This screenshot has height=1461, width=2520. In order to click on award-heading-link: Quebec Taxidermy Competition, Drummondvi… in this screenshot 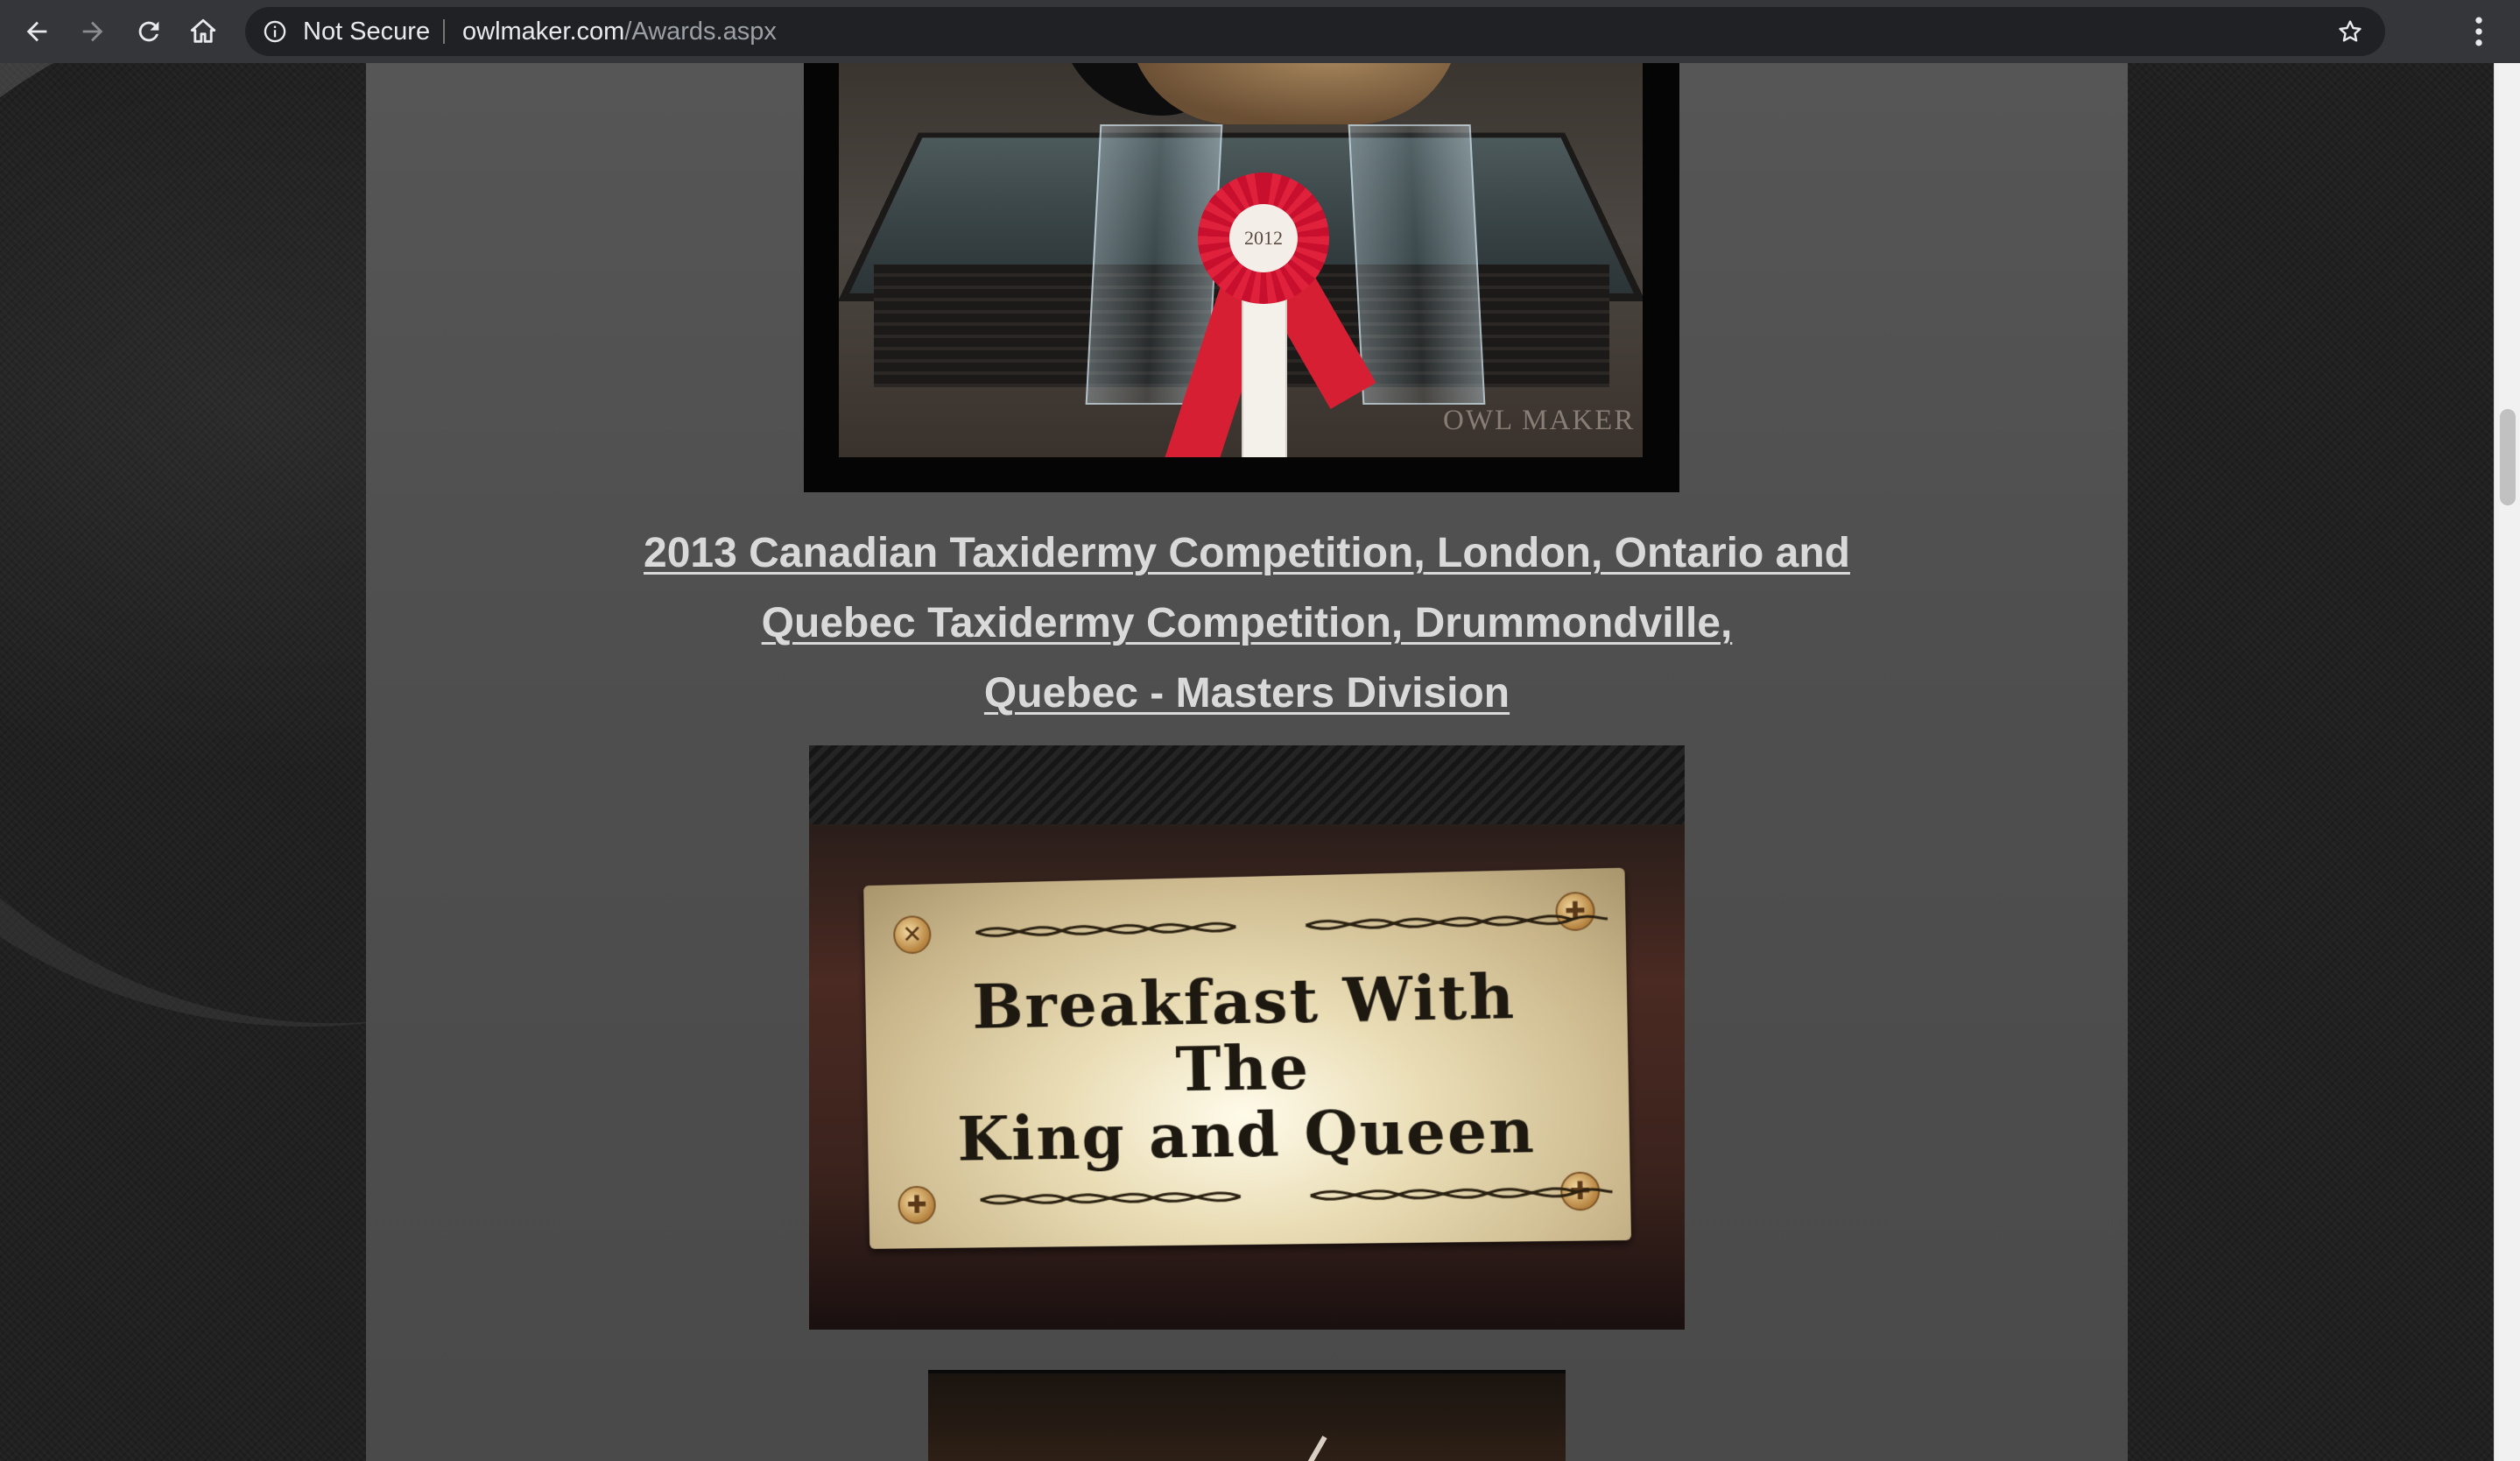, I will do `click(1247, 624)`.